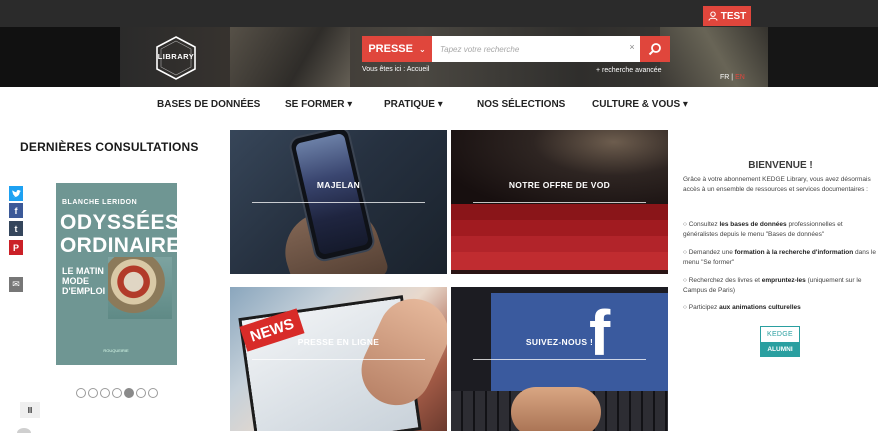 This screenshot has width=878, height=433. Describe the element at coordinates (109, 147) in the screenshot. I see `recent-consultations-title: DERNIÈRES CONSULTATIONS` at that location.